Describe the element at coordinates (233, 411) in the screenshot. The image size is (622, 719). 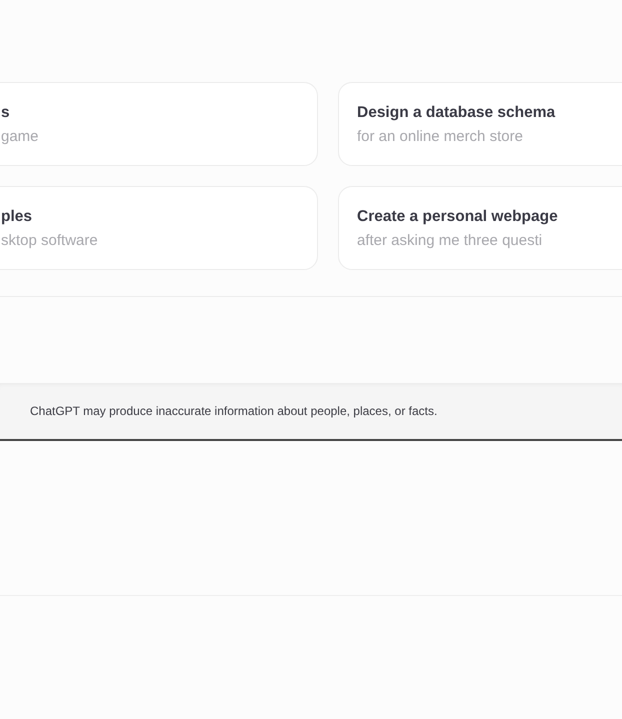
I see `disclaimer-text: ChatGPT may produce inaccurate information about people, places, or facts.` at that location.